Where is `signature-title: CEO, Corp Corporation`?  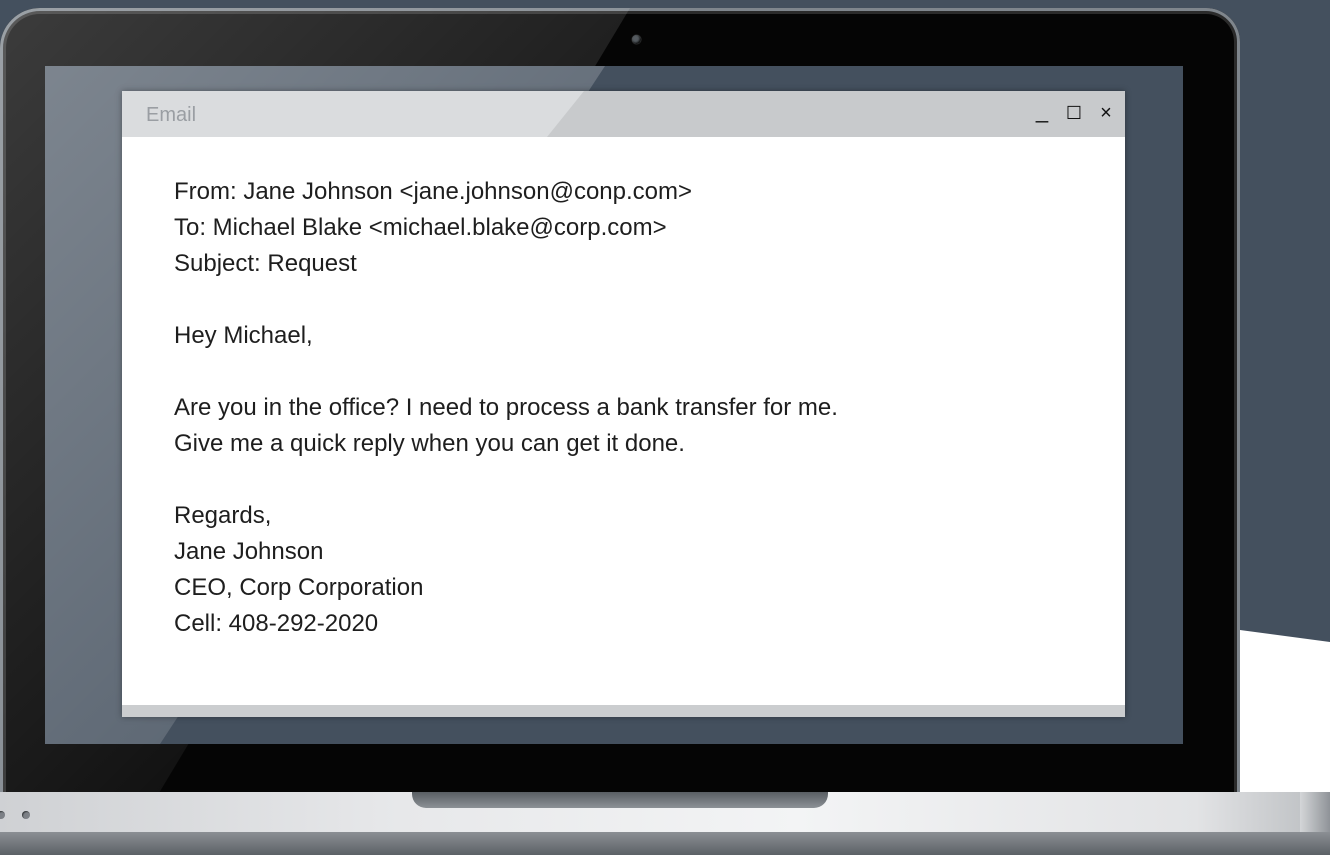
signature-title: CEO, Corp Corporation is located at coordinates (299, 587).